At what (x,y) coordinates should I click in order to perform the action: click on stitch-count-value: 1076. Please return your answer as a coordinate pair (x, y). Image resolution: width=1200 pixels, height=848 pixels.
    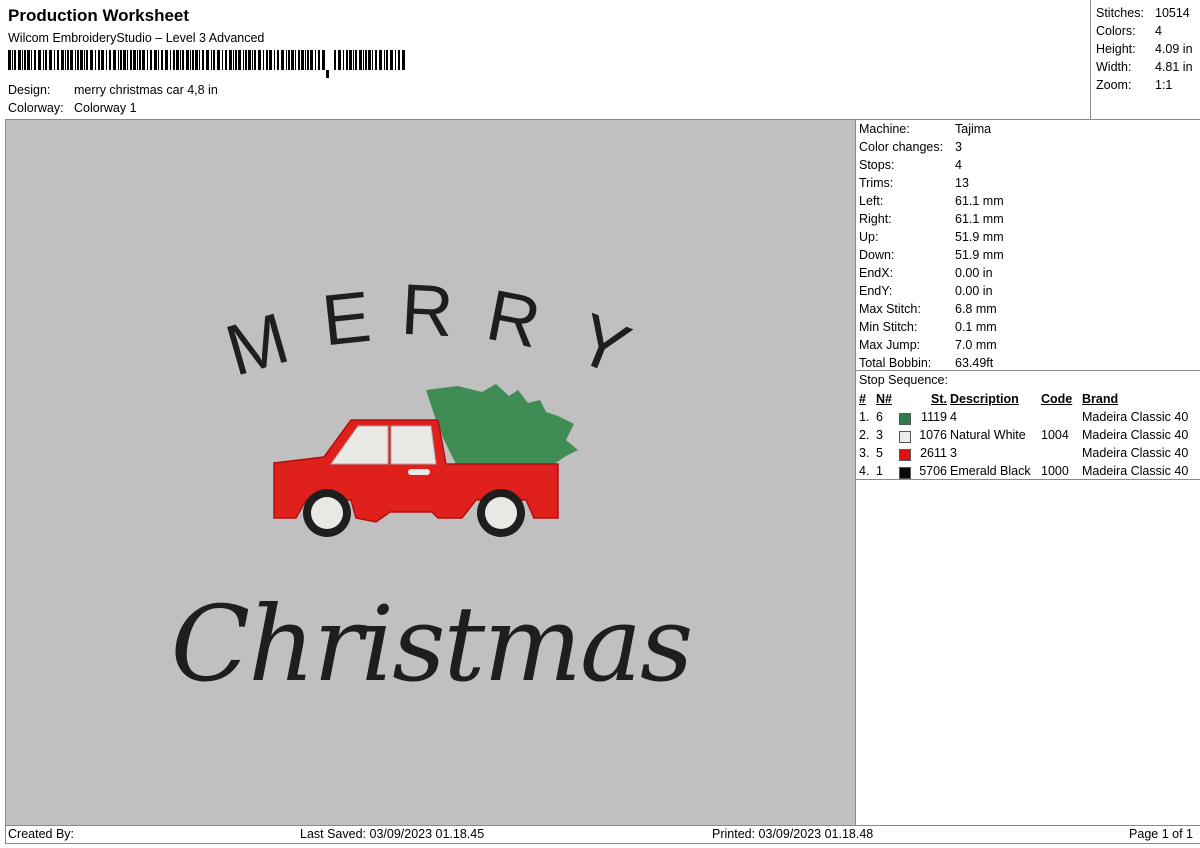
    Looking at the image, I should click on (933, 434).